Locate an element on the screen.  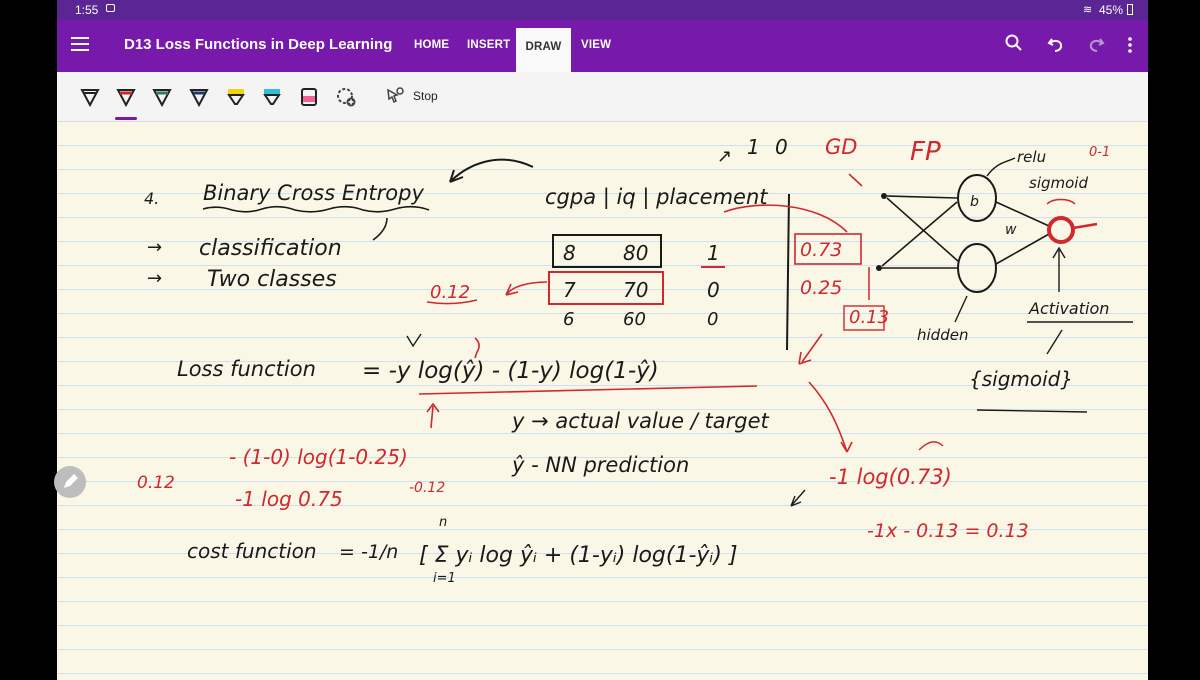
screen-record-icon is located at coordinates (110, 8).